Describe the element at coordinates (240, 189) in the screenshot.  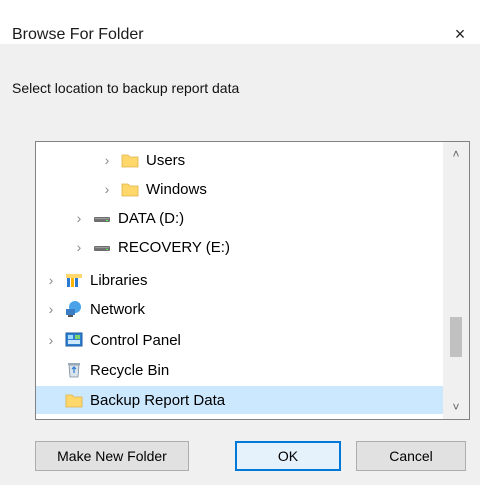
I see `tree-item: › Windows` at that location.